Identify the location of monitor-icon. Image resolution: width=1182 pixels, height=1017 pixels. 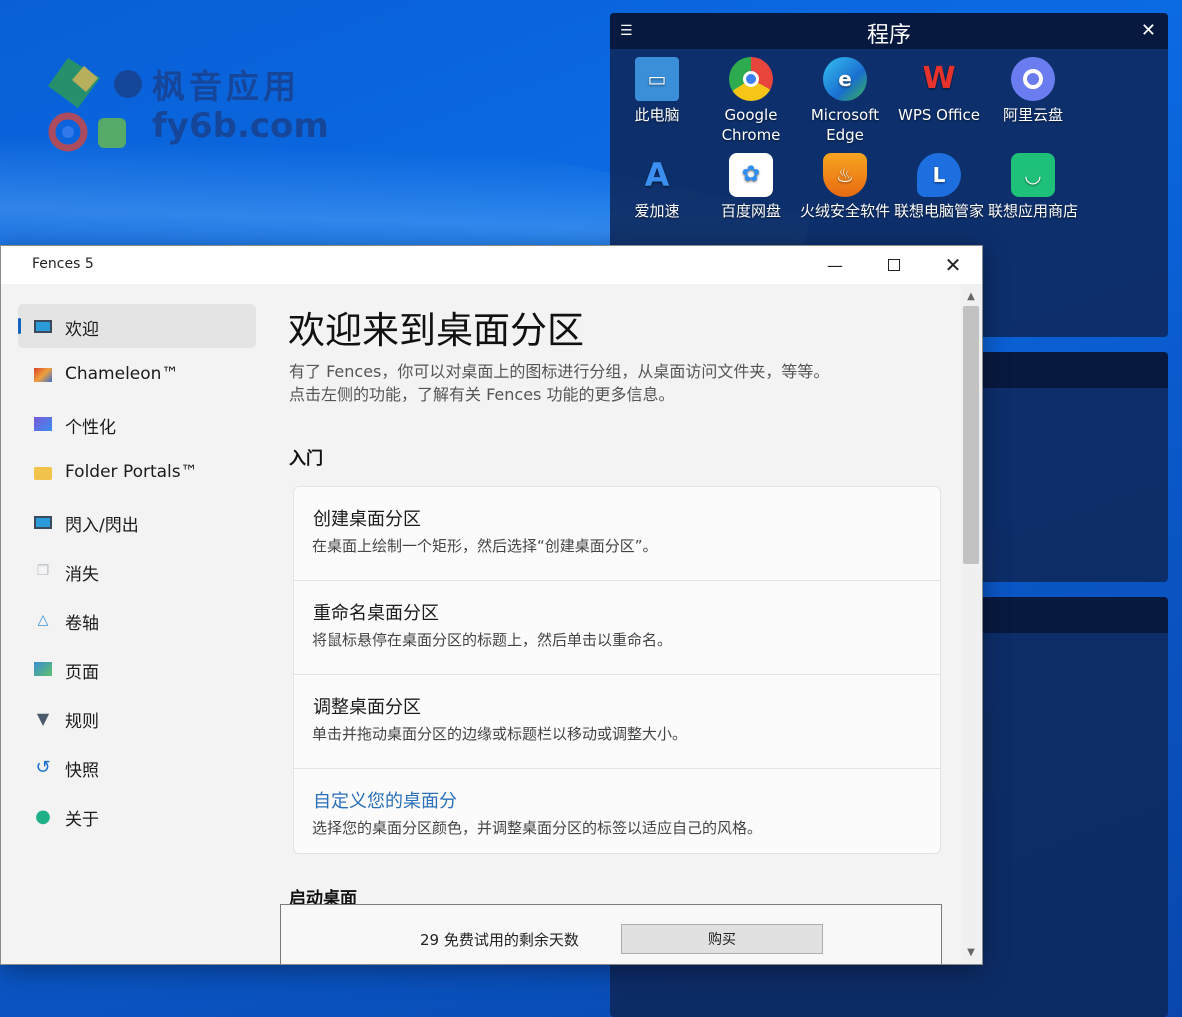
(43, 326).